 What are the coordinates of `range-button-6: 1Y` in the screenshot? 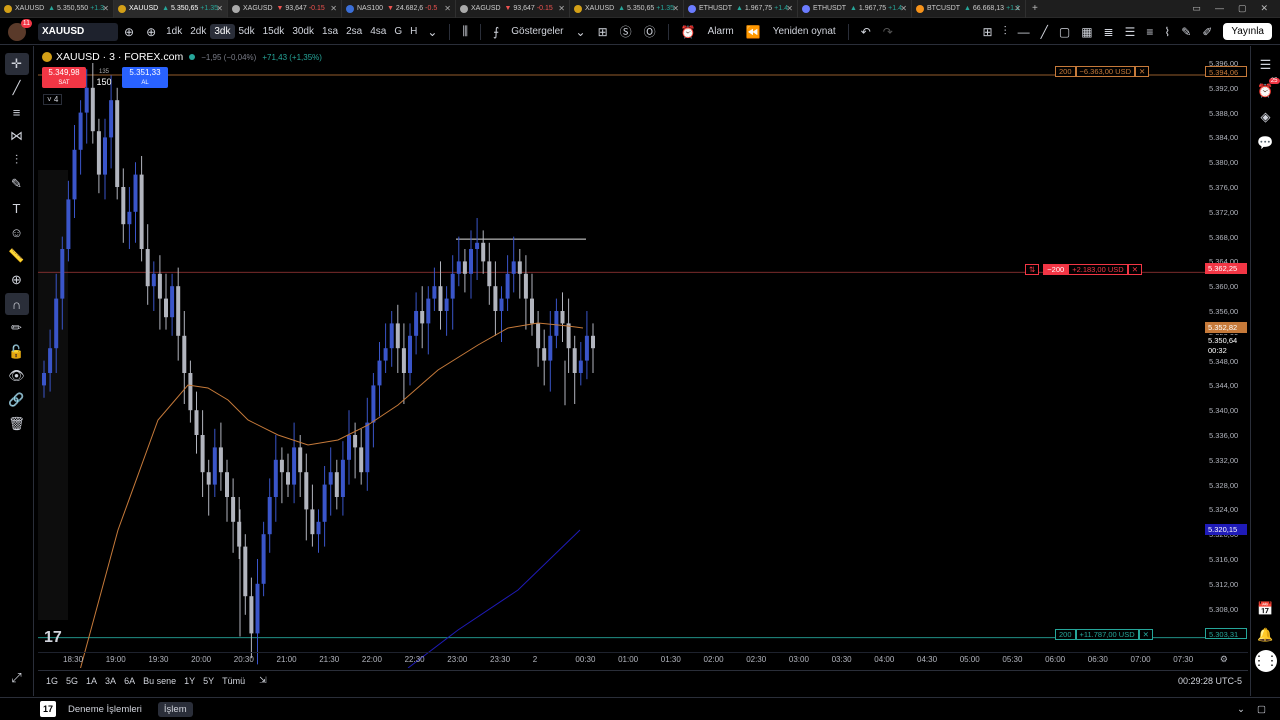 It's located at (189, 681).